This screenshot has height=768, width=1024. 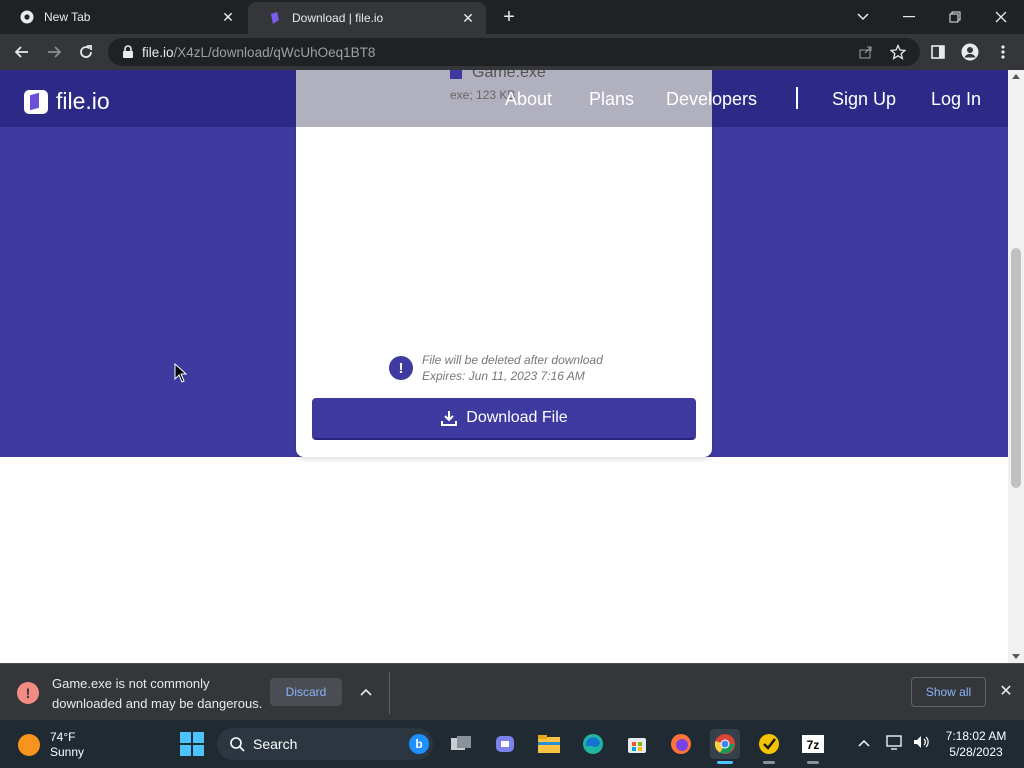 I want to click on restore-button, so click(x=955, y=17).